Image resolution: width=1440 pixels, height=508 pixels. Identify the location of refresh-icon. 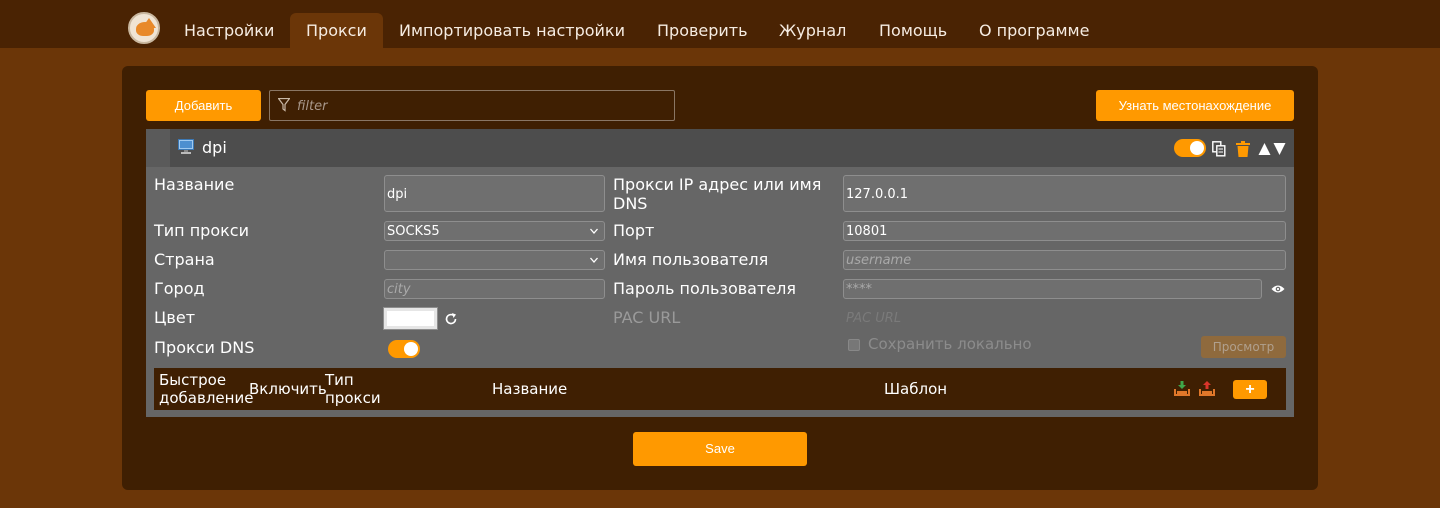
(451, 319).